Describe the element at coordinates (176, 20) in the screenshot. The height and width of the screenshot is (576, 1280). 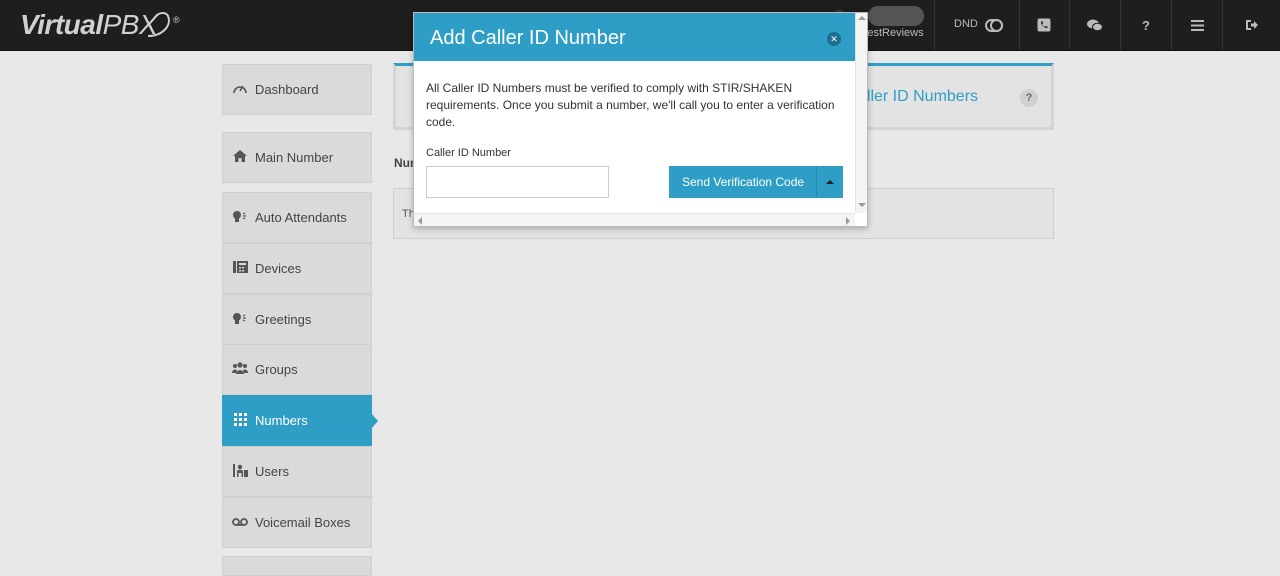
I see `registered-mark: ®` at that location.